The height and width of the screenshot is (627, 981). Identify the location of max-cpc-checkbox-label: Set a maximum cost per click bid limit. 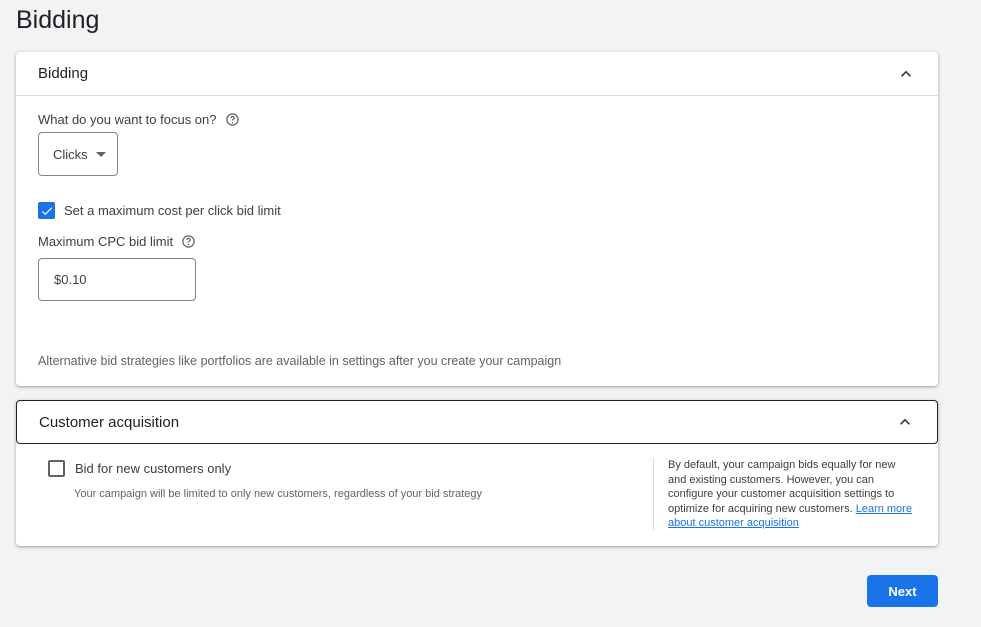
(172, 210).